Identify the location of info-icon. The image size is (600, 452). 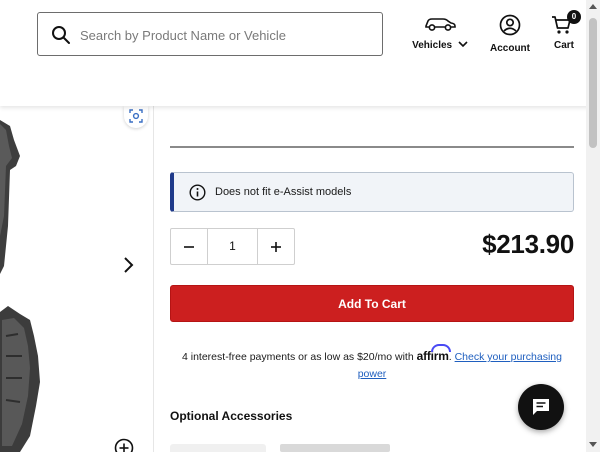
(197, 192).